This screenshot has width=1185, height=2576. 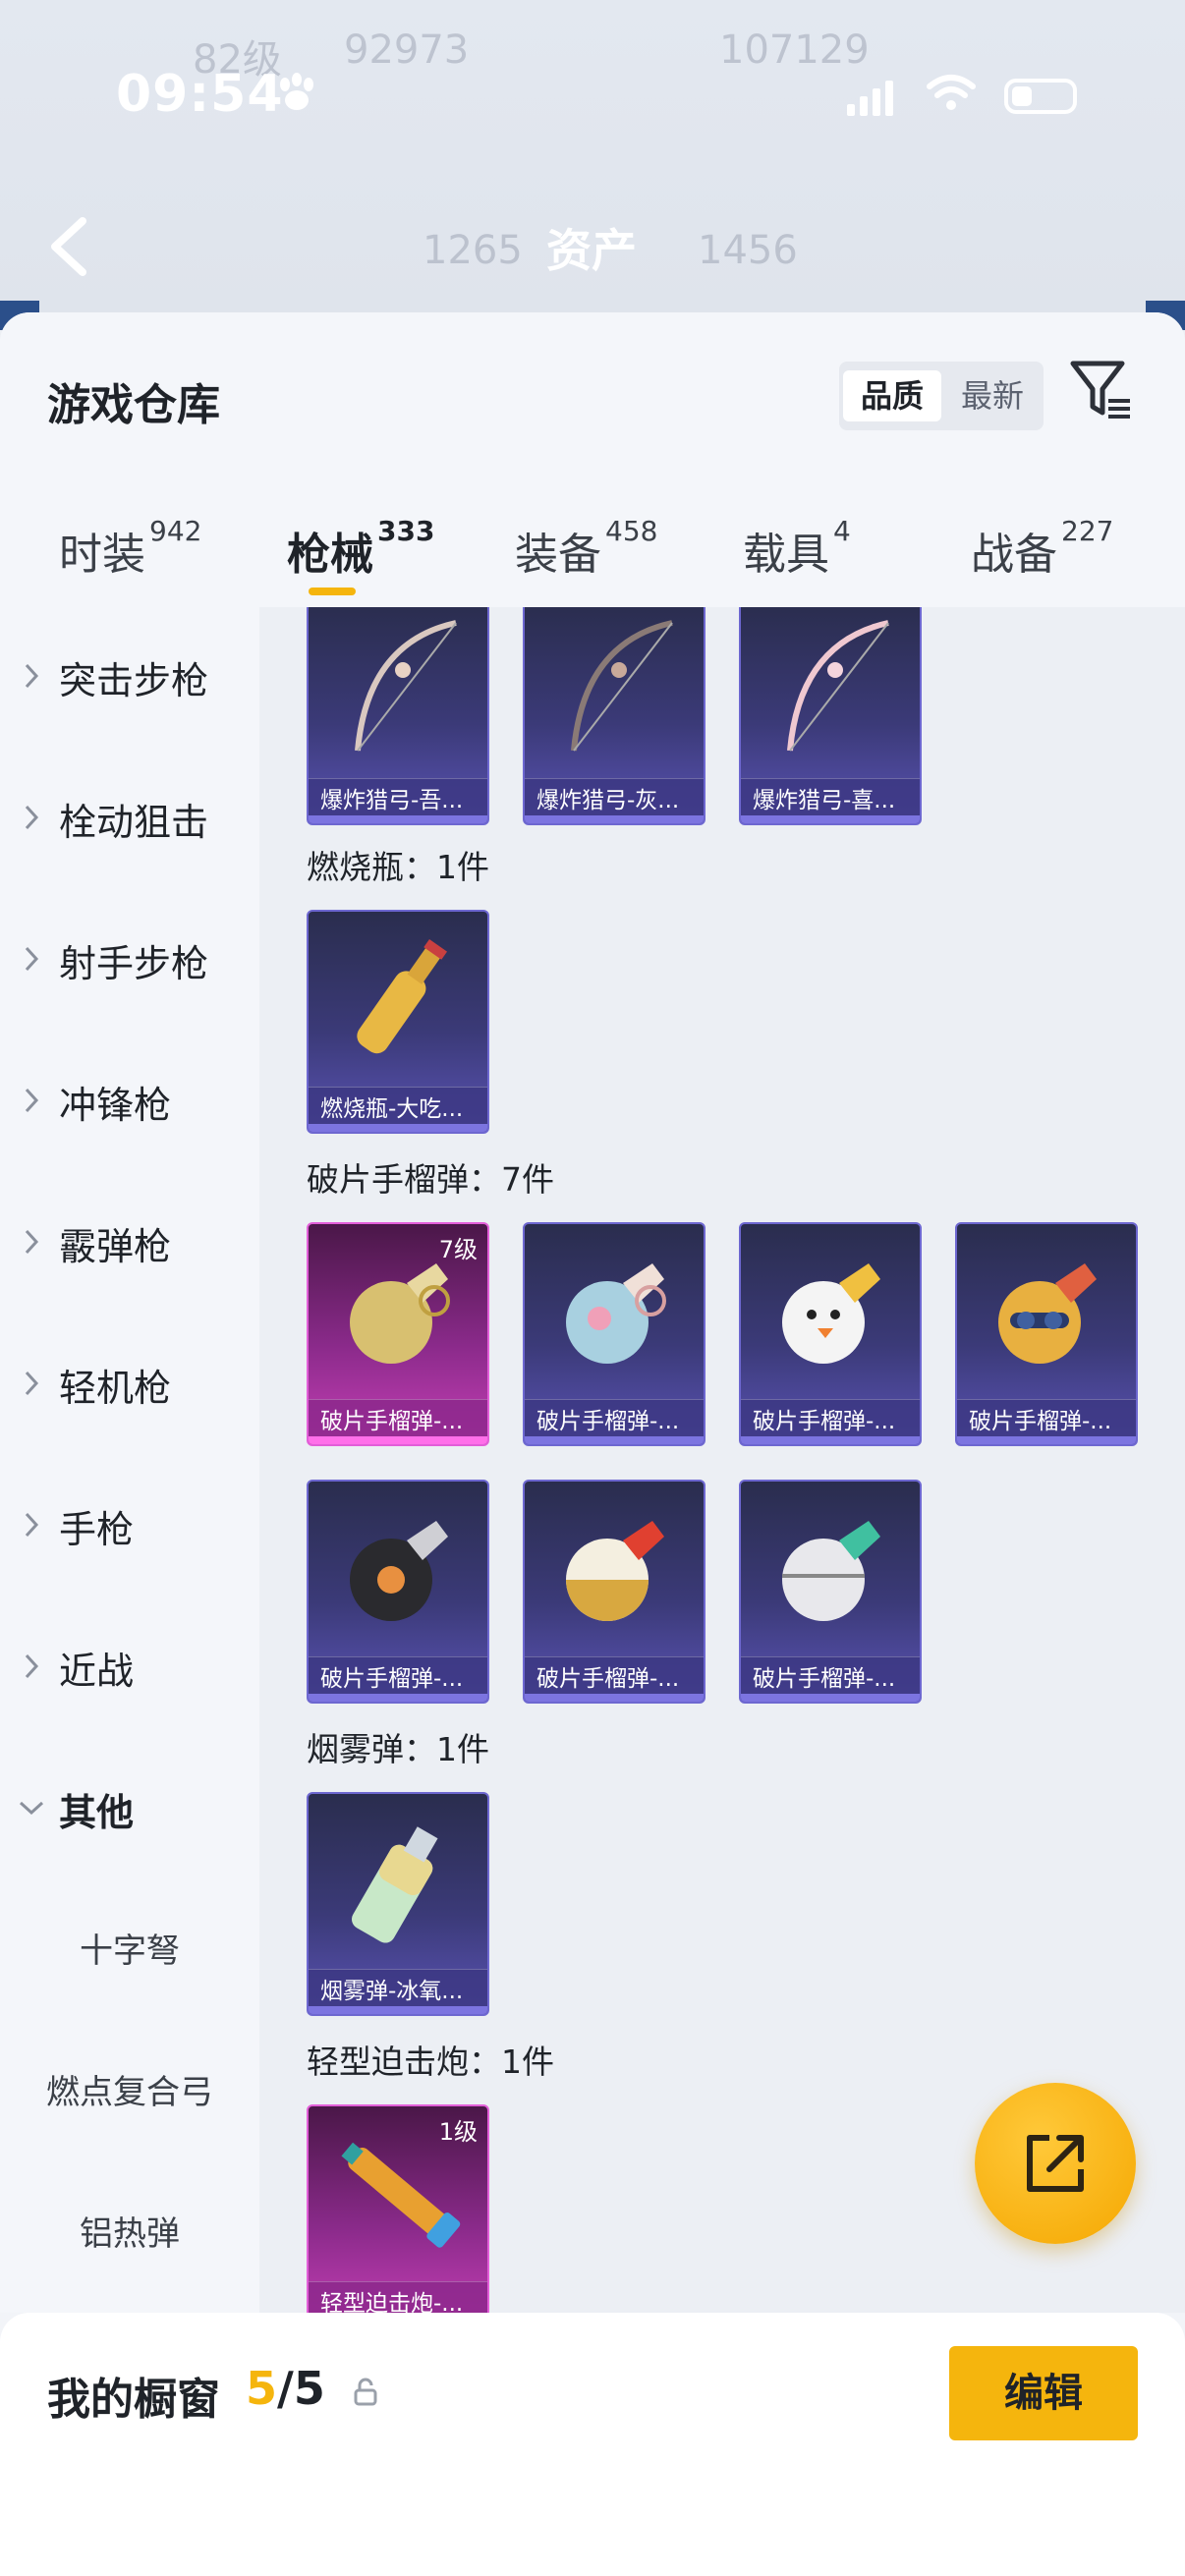 What do you see at coordinates (942, 396) in the screenshot?
I see `sort-toggle: 品质 最新` at bounding box center [942, 396].